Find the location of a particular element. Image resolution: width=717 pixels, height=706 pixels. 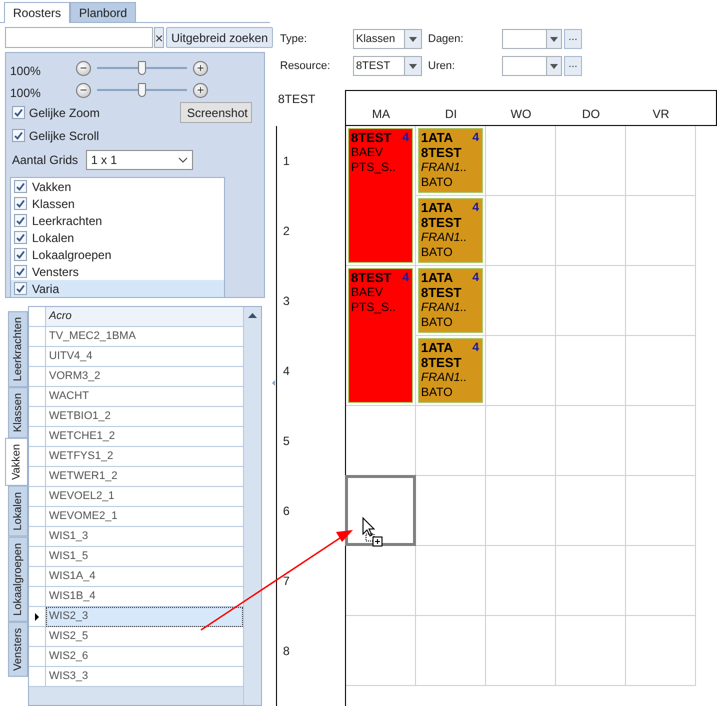

table-cell: WIS2_3 is located at coordinates (144, 617).